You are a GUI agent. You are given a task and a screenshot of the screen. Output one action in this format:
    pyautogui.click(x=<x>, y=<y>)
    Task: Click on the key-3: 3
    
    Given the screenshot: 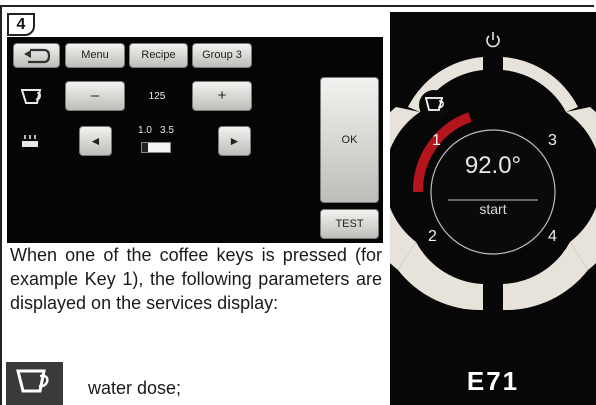 What is the action you would take?
    pyautogui.click(x=552, y=141)
    